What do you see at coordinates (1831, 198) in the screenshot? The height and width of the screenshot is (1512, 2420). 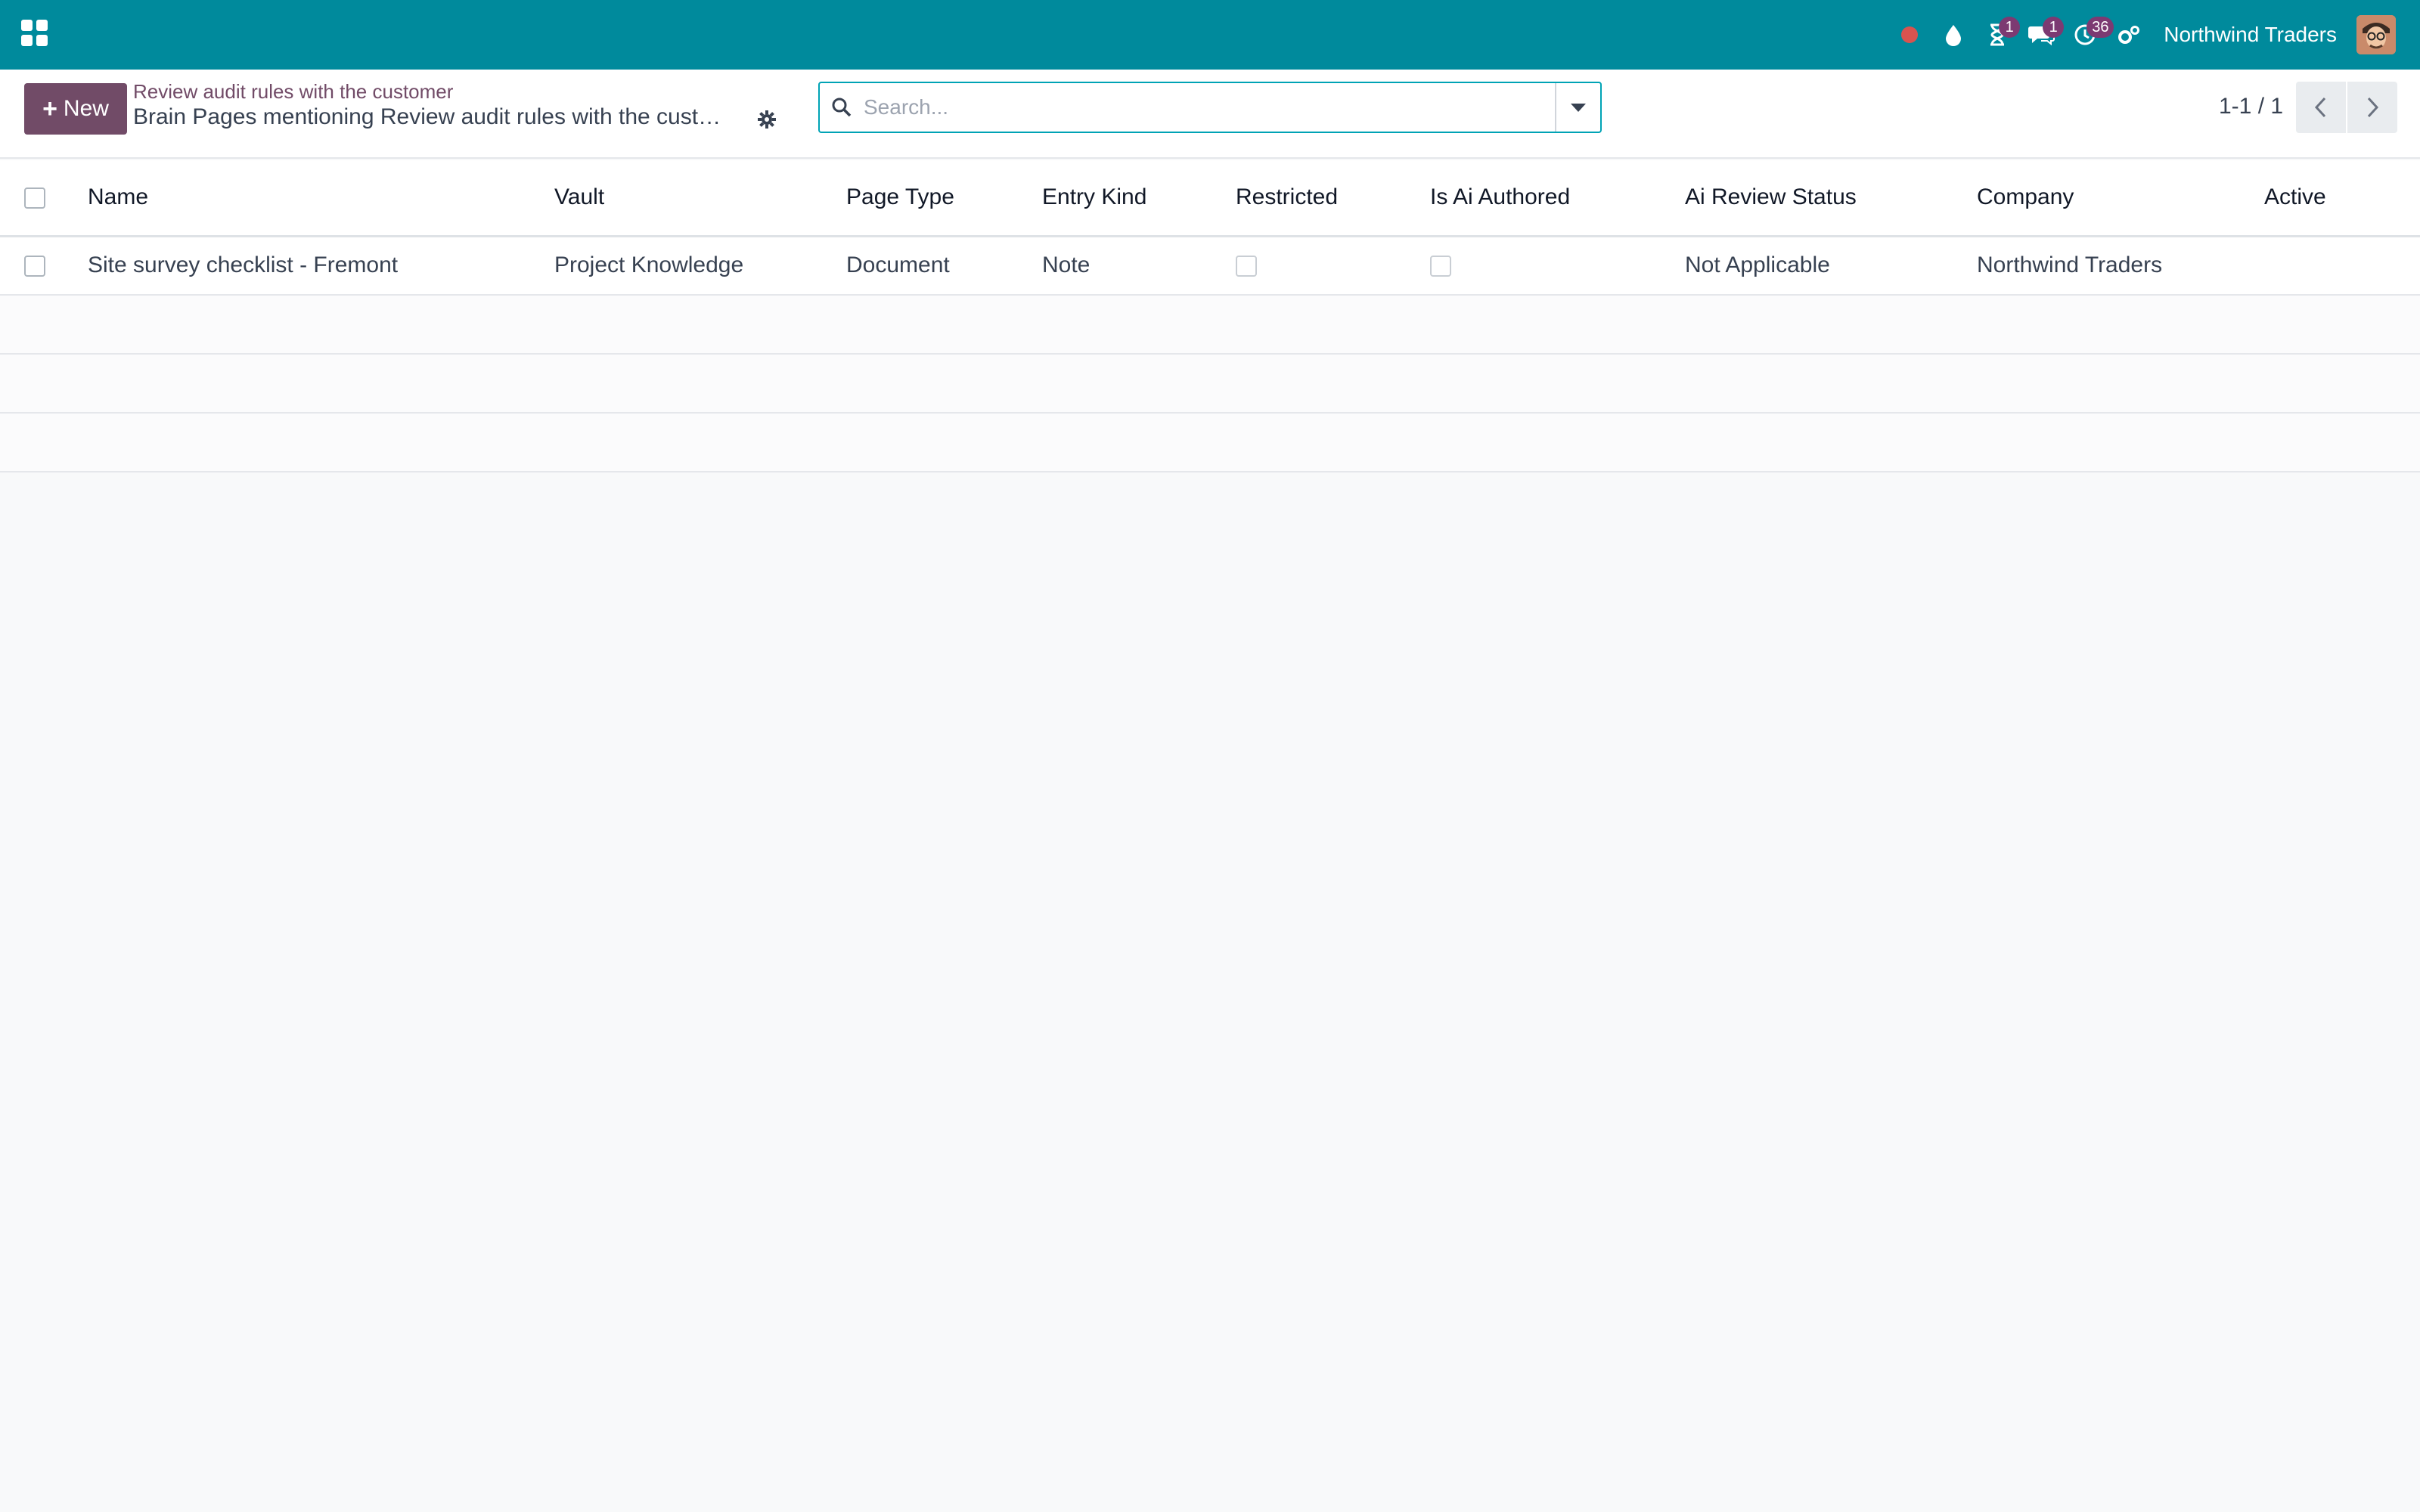 I see `column-header-ai-review-status: Ai Review Status` at bounding box center [1831, 198].